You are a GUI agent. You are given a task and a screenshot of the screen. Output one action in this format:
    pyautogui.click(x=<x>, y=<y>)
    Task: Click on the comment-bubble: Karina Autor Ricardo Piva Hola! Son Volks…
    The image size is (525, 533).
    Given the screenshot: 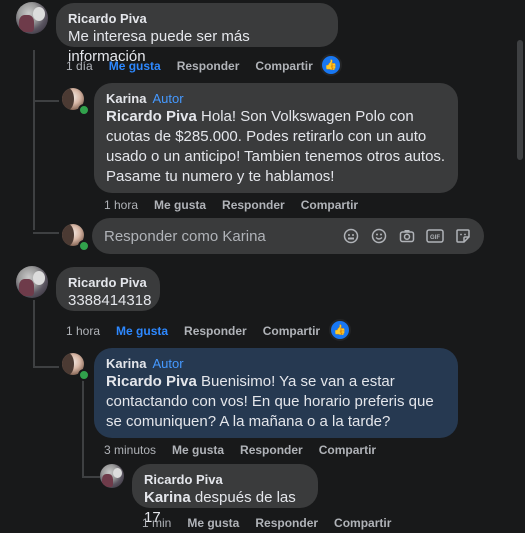 What is the action you would take?
    pyautogui.click(x=276, y=138)
    